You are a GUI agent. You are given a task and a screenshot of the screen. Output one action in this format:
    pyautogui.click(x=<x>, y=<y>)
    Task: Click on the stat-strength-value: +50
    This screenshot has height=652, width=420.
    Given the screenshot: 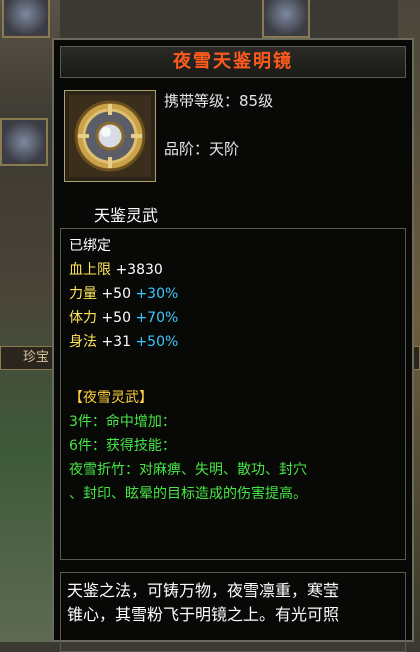 What is the action you would take?
    pyautogui.click(x=116, y=294)
    